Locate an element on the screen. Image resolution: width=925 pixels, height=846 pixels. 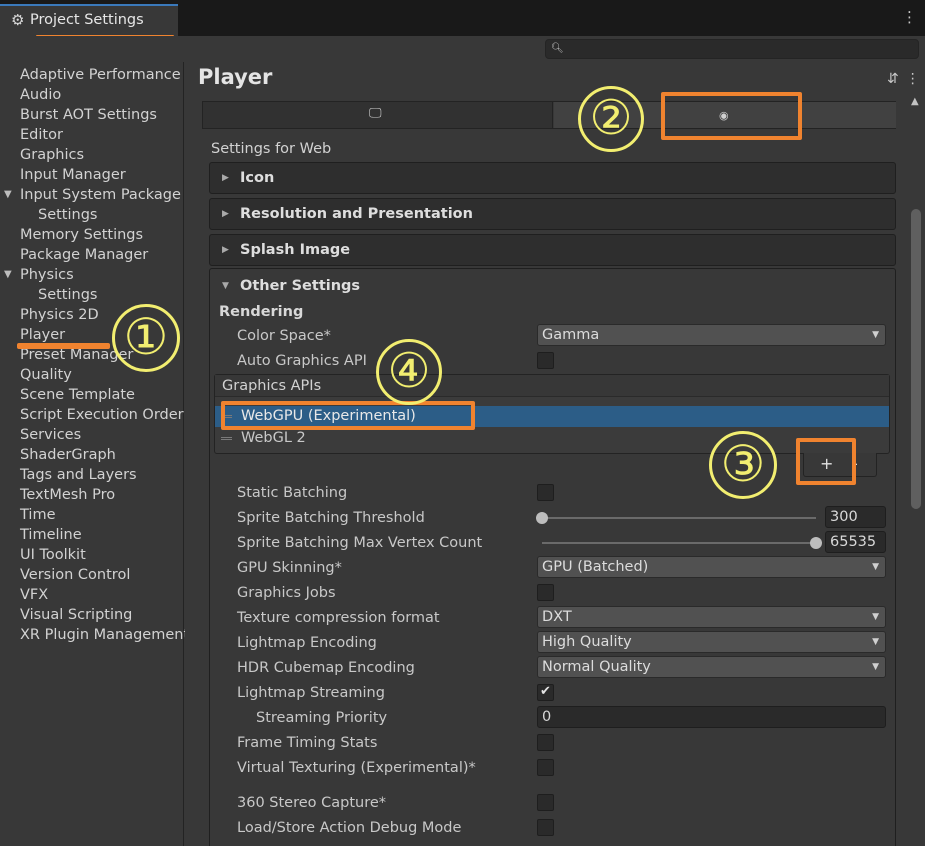
scrollbar-thumb is located at coordinates (916, 359).